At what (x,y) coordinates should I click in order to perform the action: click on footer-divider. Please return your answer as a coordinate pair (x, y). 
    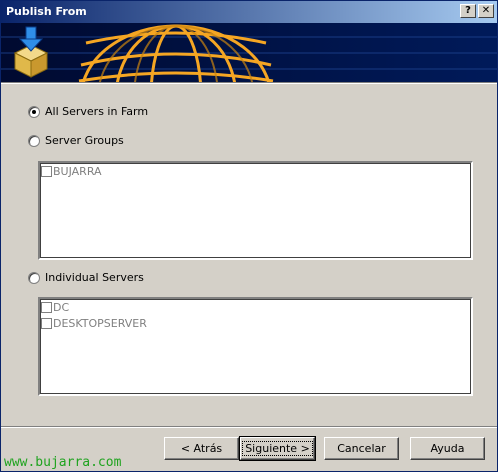
    Looking at the image, I should click on (249, 427).